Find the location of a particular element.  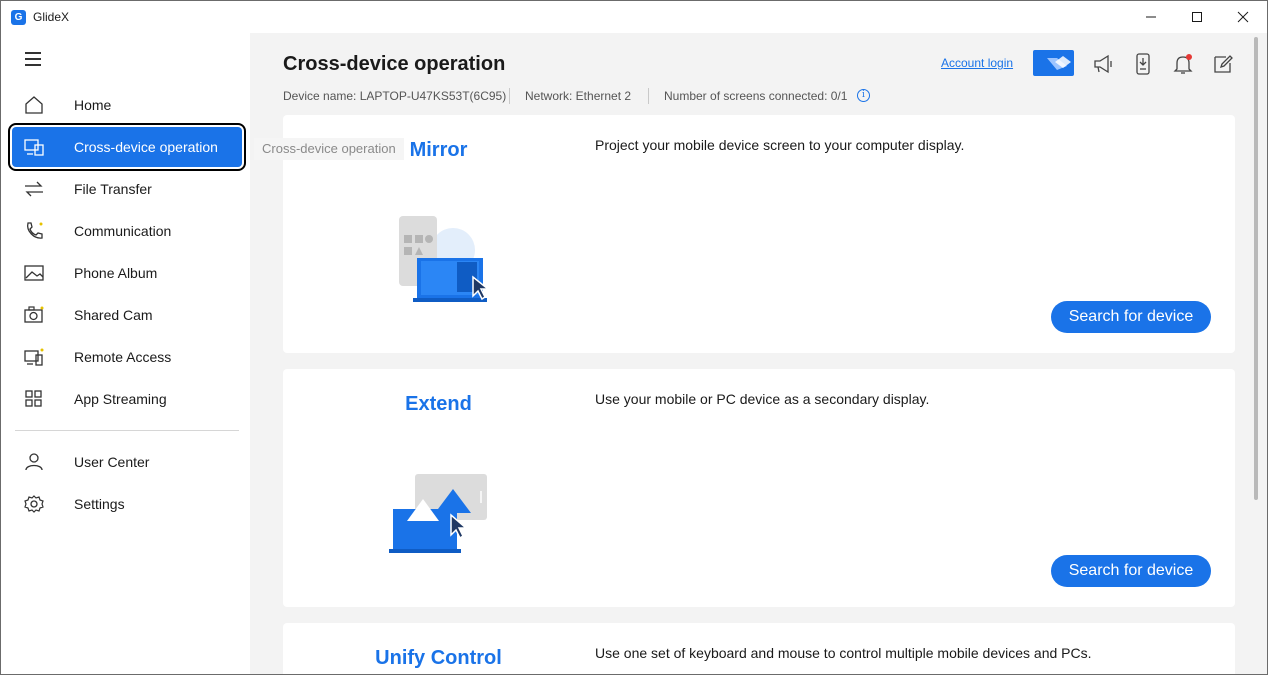

minimize-button is located at coordinates (1151, 17).